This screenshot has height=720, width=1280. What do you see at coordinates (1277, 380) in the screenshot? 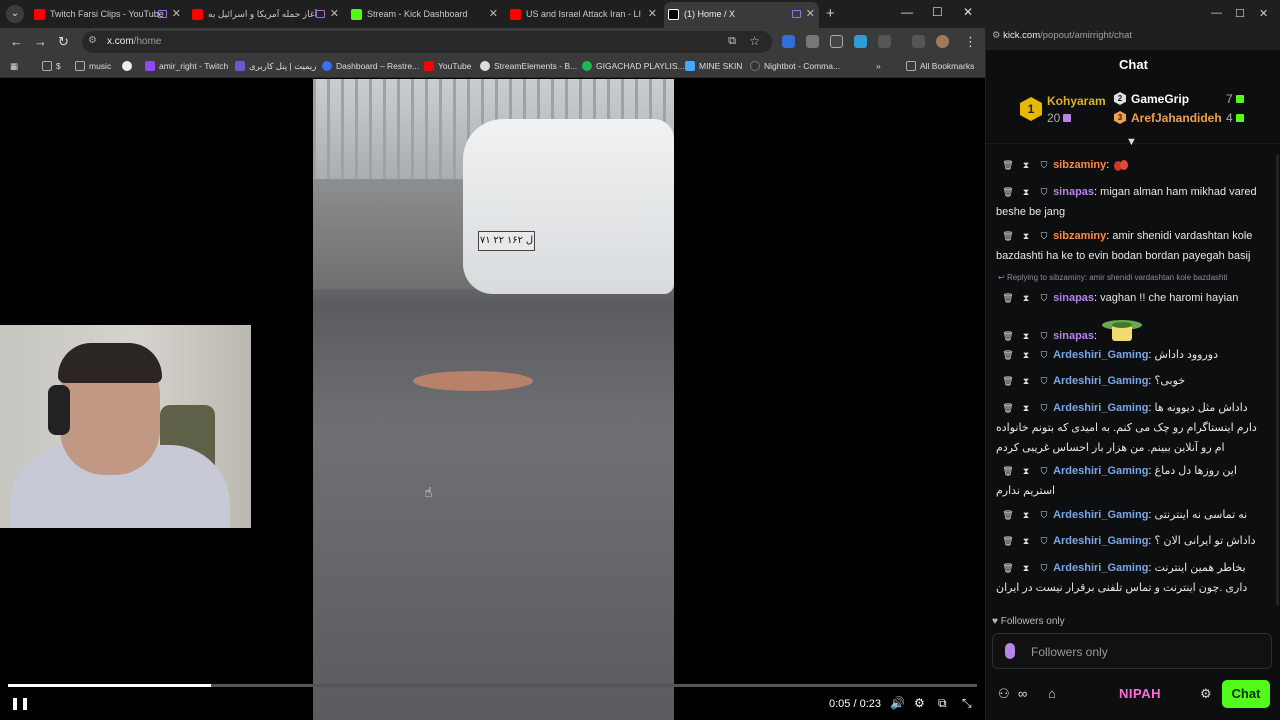
I see `chat-scrollbar` at bounding box center [1277, 380].